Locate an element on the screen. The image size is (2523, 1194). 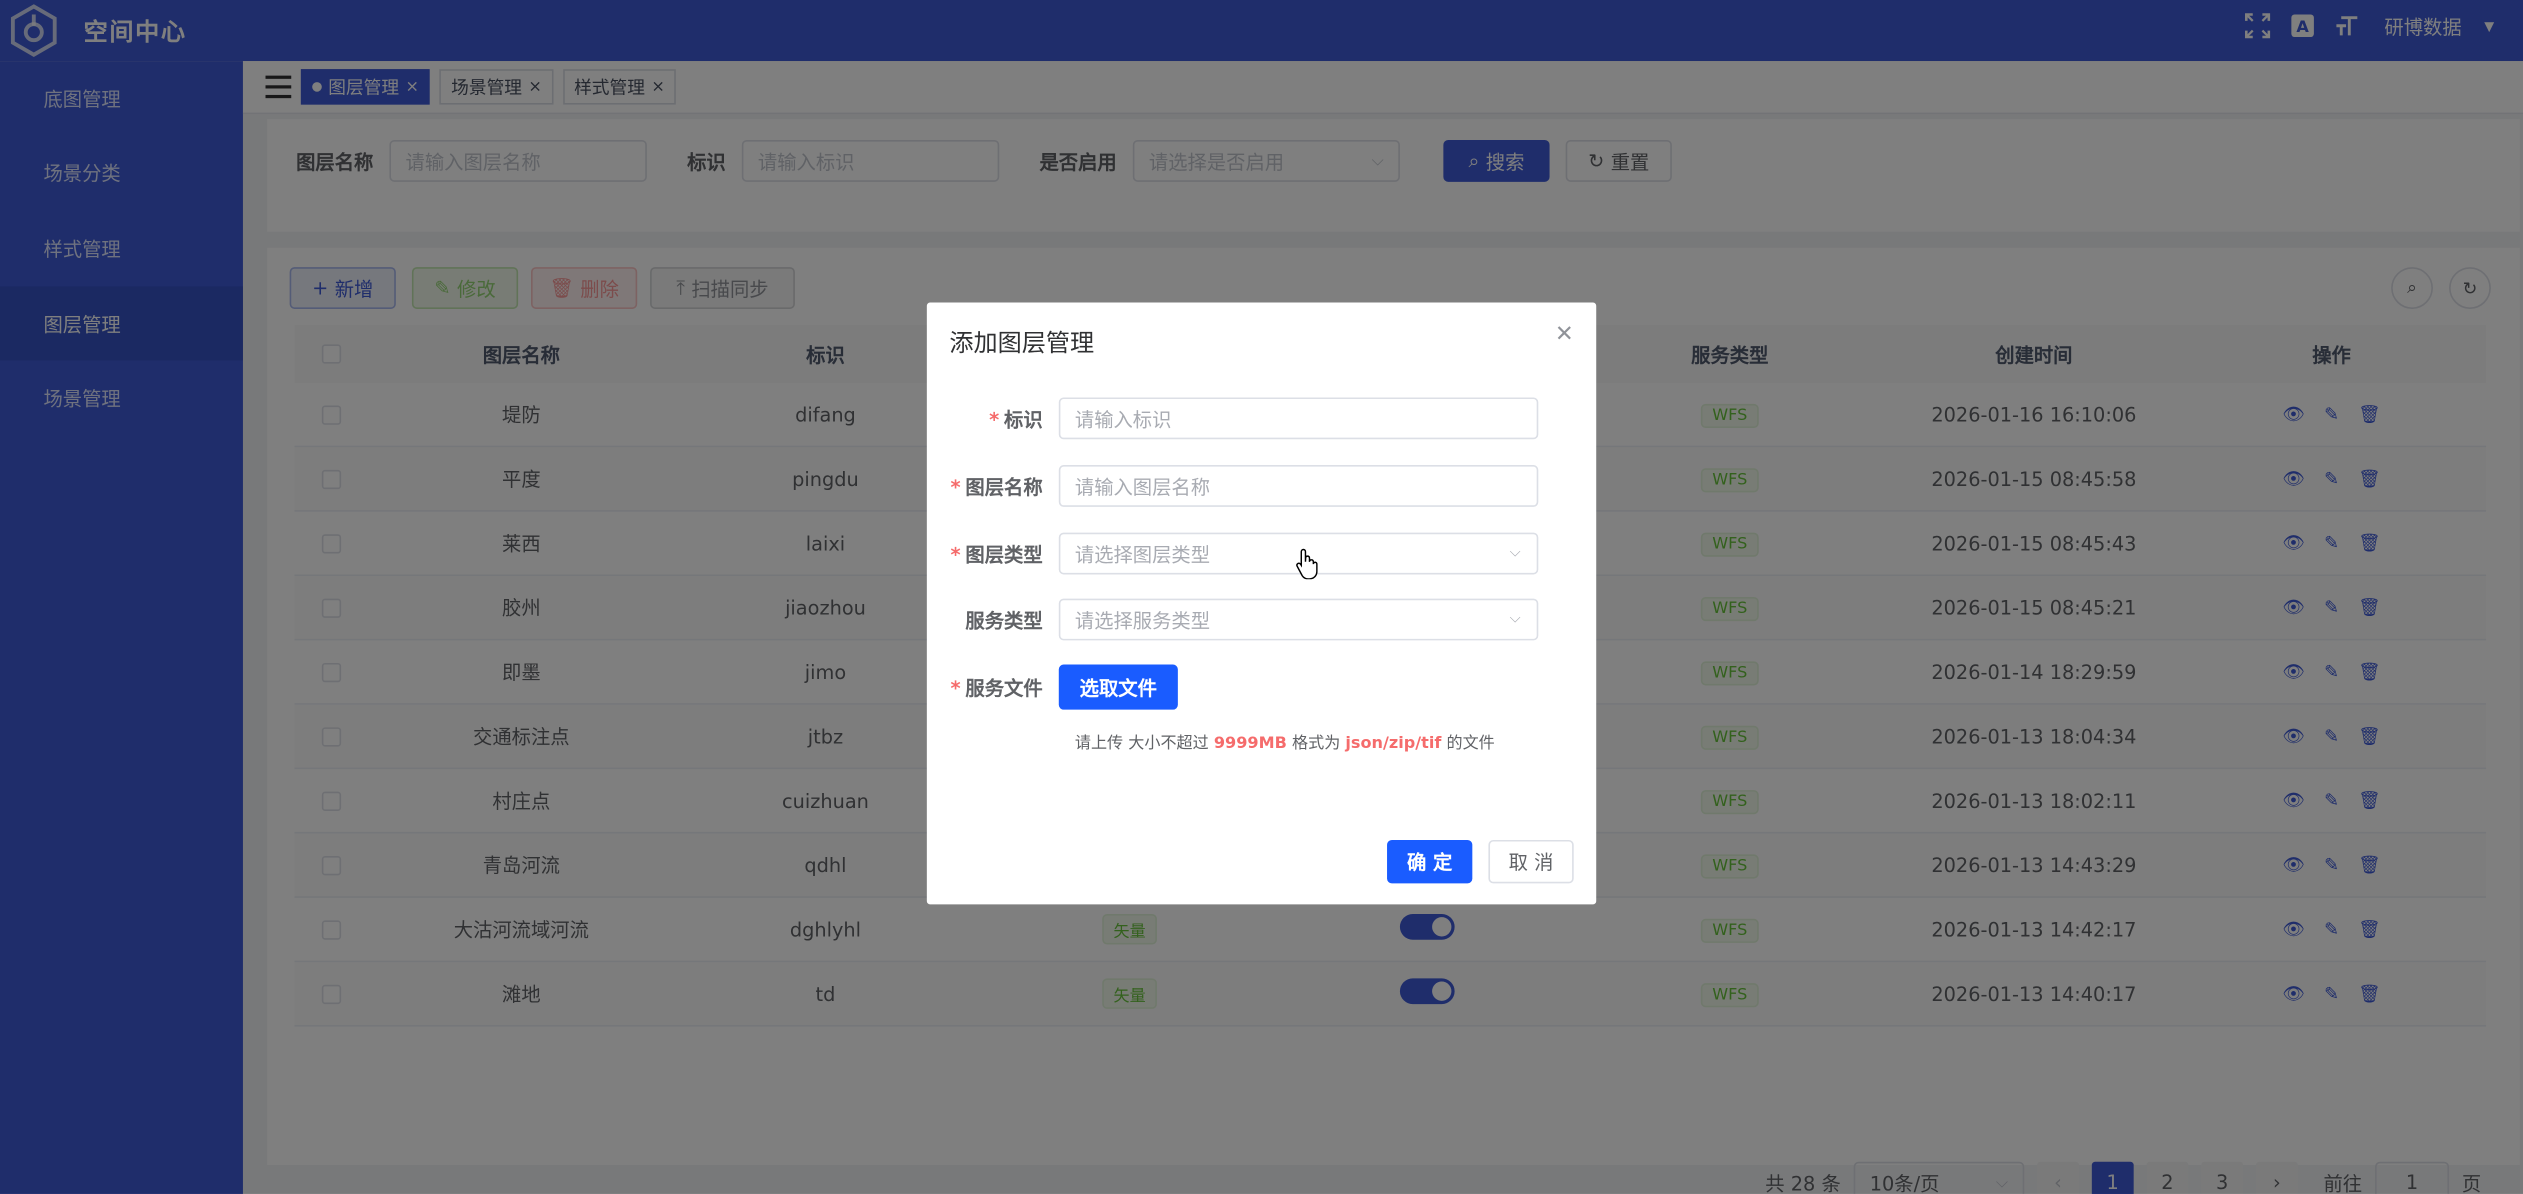
layer-name-field: 请输入图层名称 is located at coordinates (1298, 486).